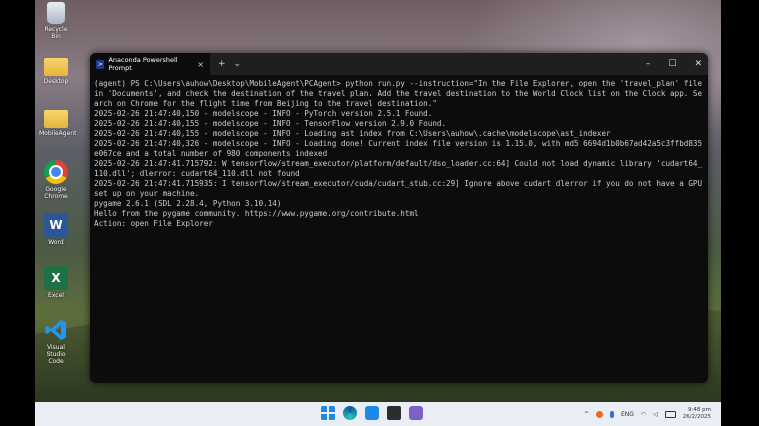  I want to click on edge-icon, so click(350, 413).